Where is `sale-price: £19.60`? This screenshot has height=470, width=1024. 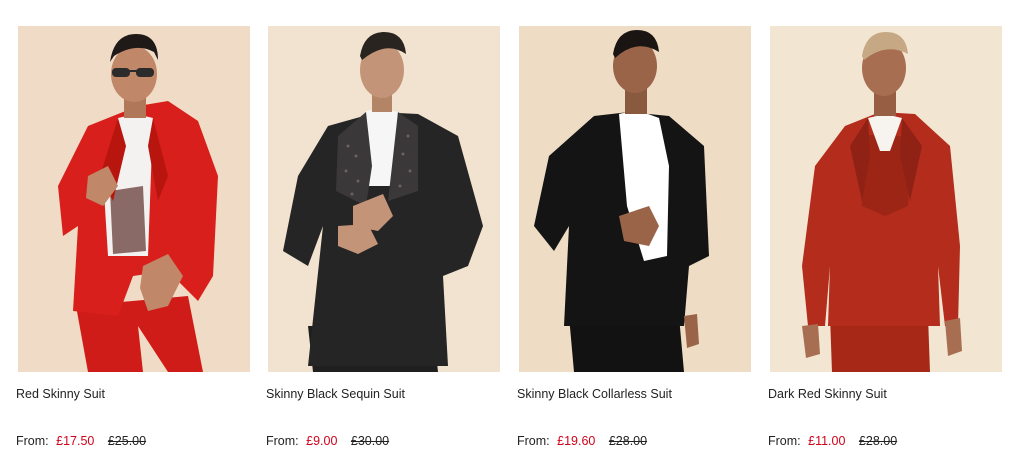
sale-price: £19.60 is located at coordinates (576, 441).